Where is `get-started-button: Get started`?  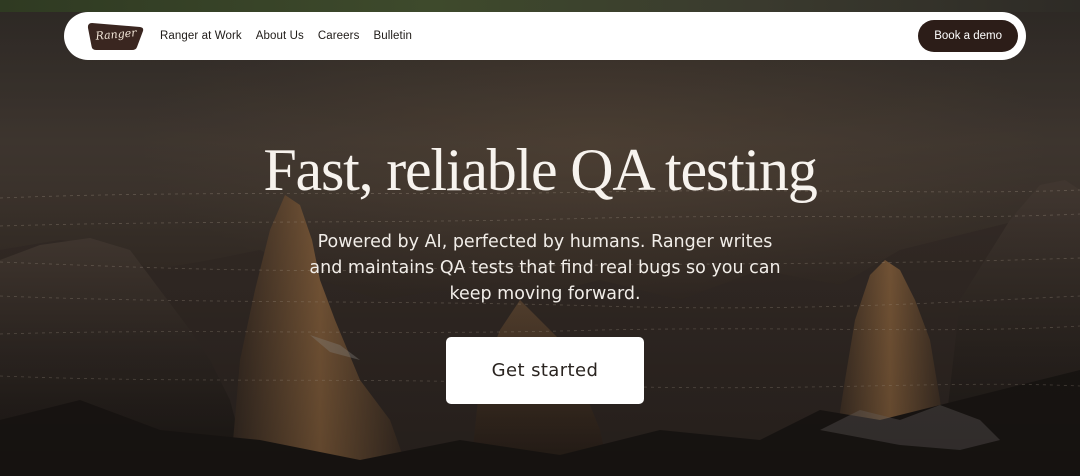 get-started-button: Get started is located at coordinates (545, 370).